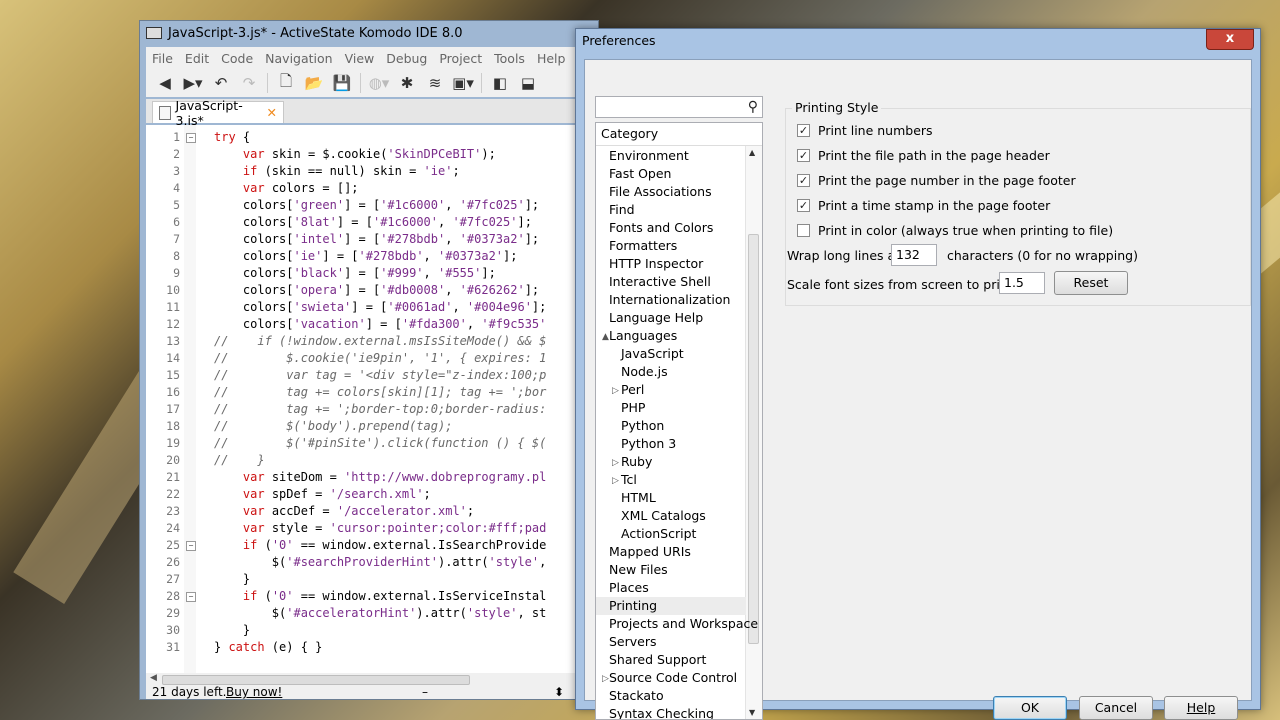  Describe the element at coordinates (197, 58) in the screenshot. I see `menu-edit: Edit` at that location.